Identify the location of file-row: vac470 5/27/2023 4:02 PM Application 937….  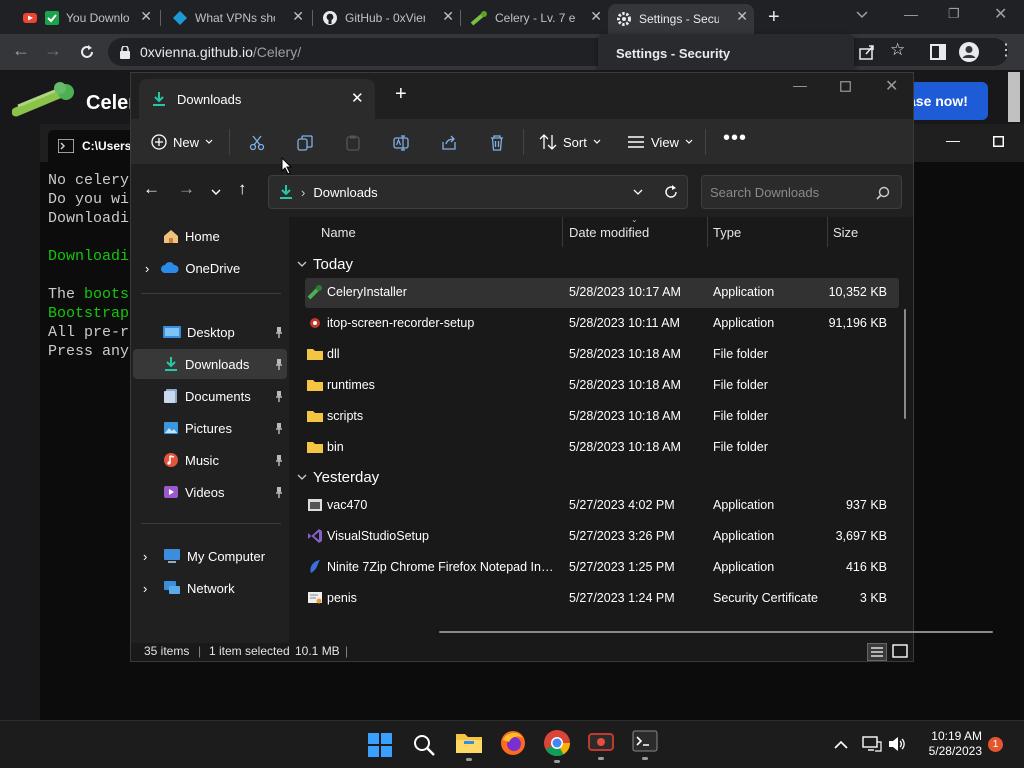
(602, 506).